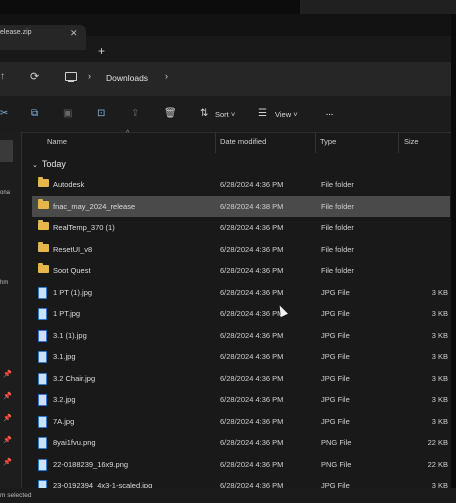 This screenshot has width=456, height=503. I want to click on column-header-type: Type, so click(328, 141).